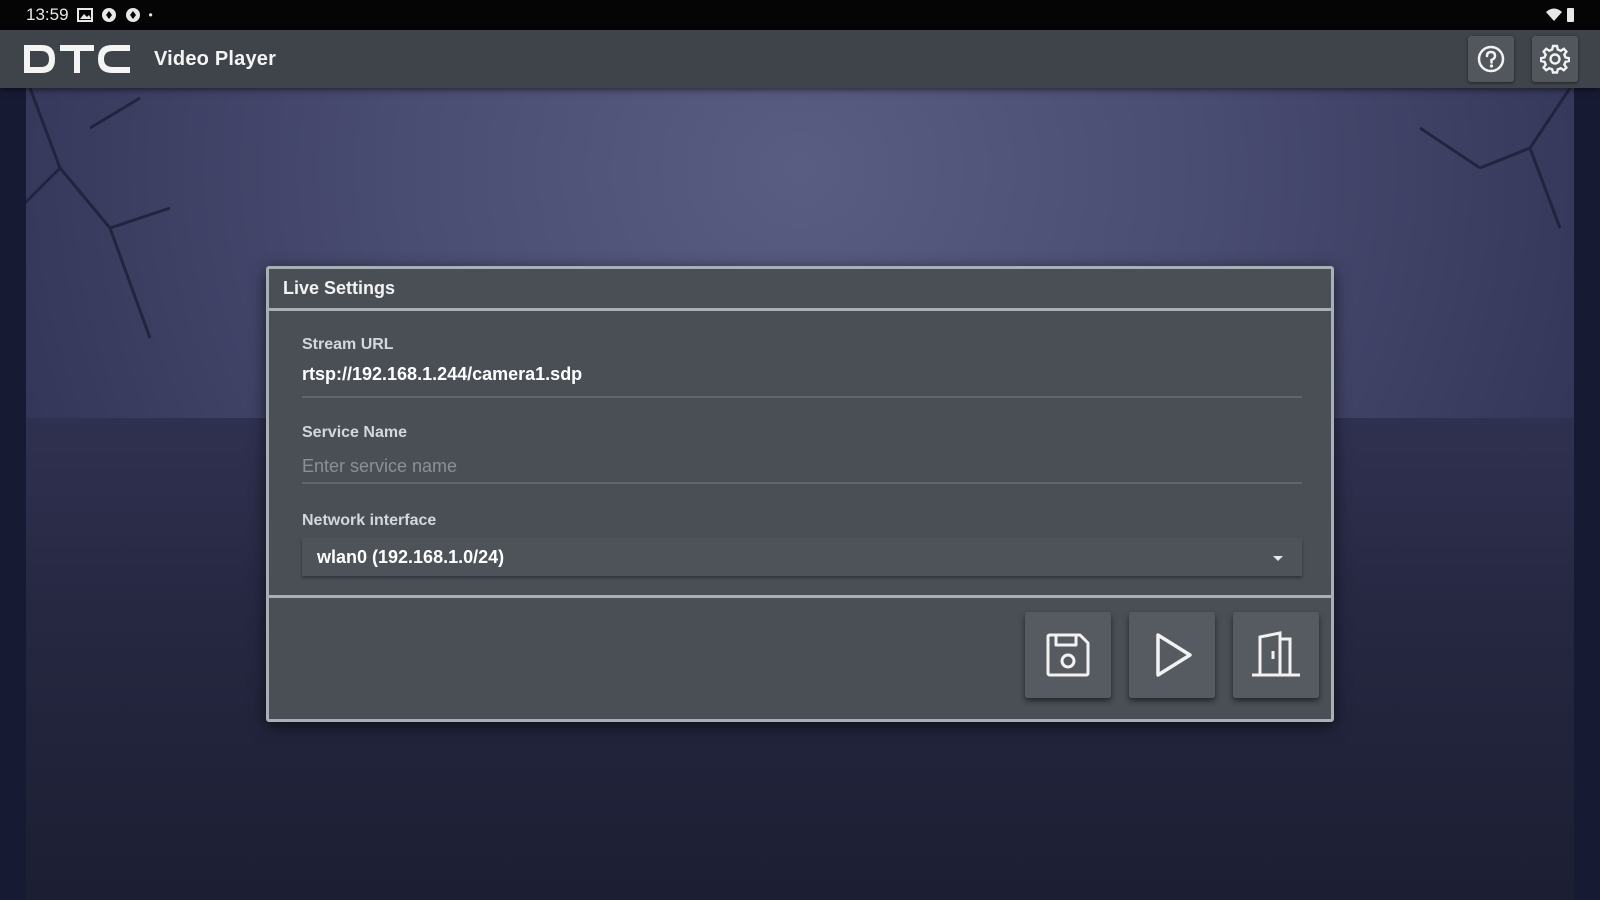 This screenshot has height=900, width=1600. Describe the element at coordinates (800, 657) in the screenshot. I see `dialog-footer` at that location.